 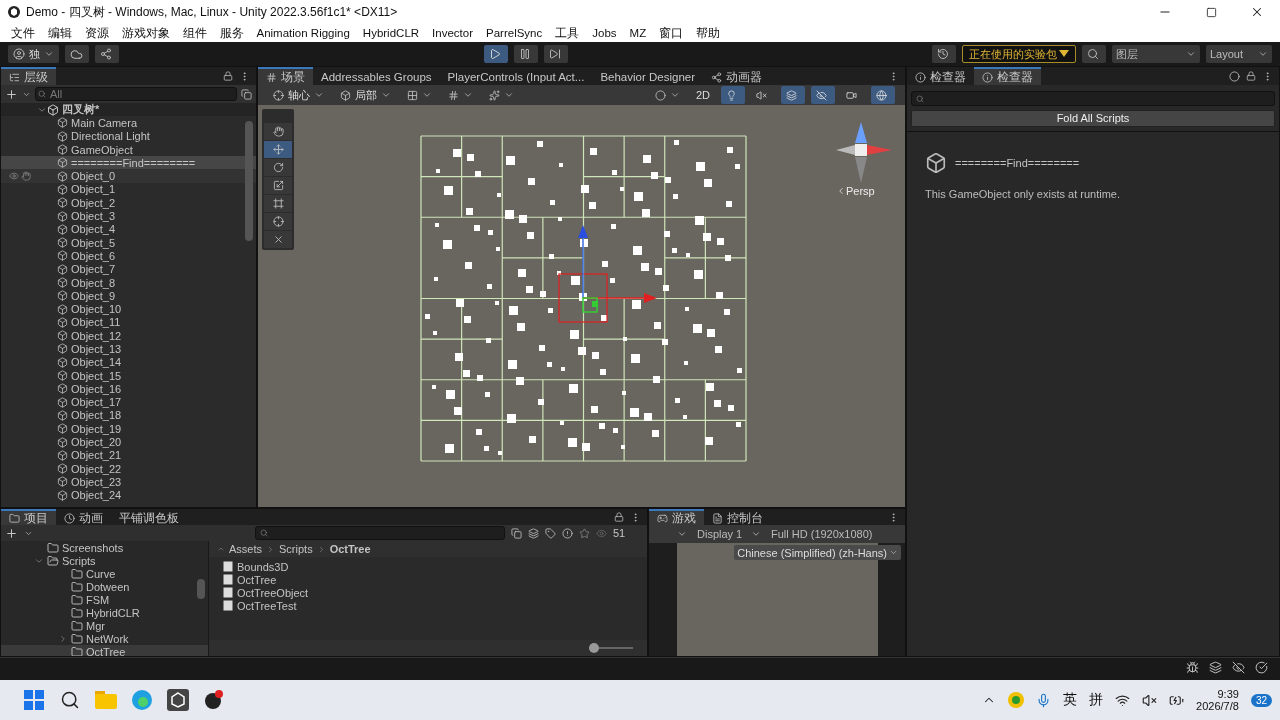 What do you see at coordinates (128, 336) in the screenshot?
I see `hierarchy-item: Object_12` at bounding box center [128, 336].